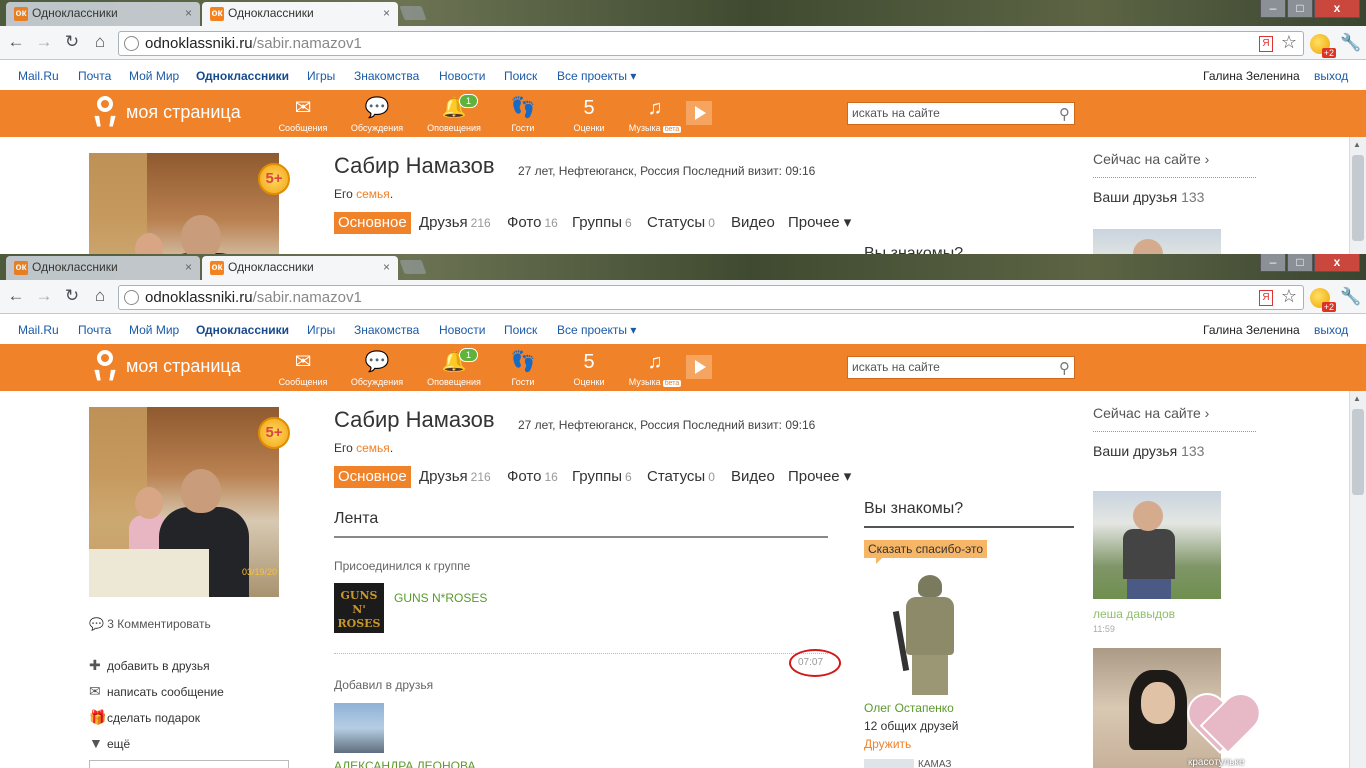 The height and width of the screenshot is (768, 1366). I want to click on nav-music: ♫ Музыка бета, so click(655, 114).